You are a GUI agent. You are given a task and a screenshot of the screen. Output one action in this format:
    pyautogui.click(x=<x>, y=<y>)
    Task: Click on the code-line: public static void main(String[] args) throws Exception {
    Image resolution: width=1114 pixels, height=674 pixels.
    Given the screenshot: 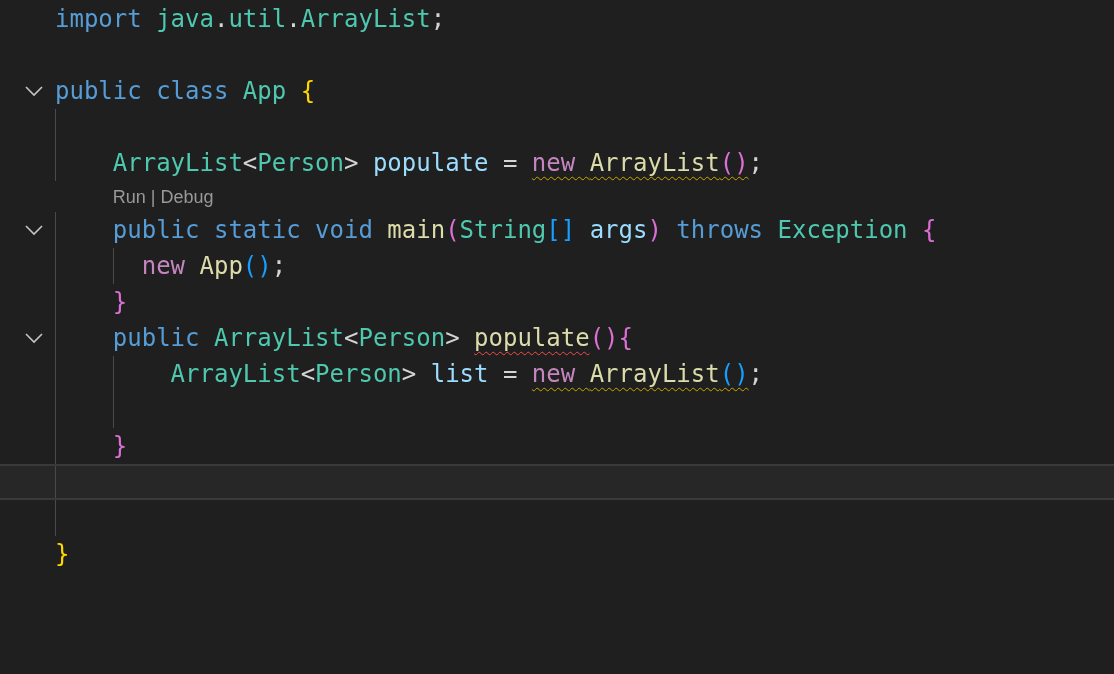 What is the action you would take?
    pyautogui.click(x=524, y=230)
    